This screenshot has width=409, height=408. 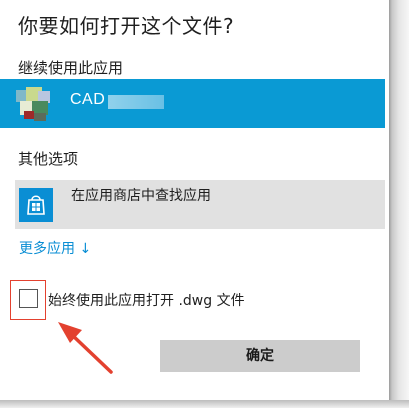 What do you see at coordinates (85, 348) in the screenshot?
I see `red-arrow-icon` at bounding box center [85, 348].